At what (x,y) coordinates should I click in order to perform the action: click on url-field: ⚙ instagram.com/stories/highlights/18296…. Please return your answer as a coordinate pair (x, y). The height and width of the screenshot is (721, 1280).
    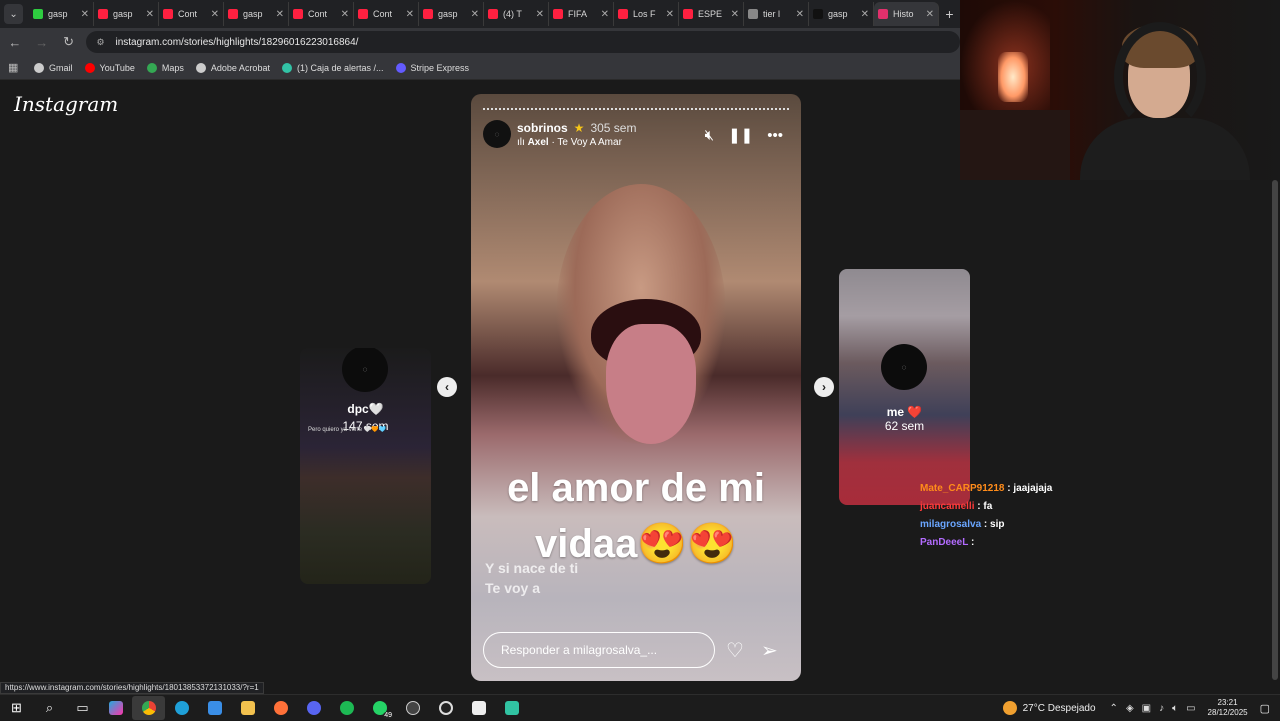
    Looking at the image, I should click on (523, 42).